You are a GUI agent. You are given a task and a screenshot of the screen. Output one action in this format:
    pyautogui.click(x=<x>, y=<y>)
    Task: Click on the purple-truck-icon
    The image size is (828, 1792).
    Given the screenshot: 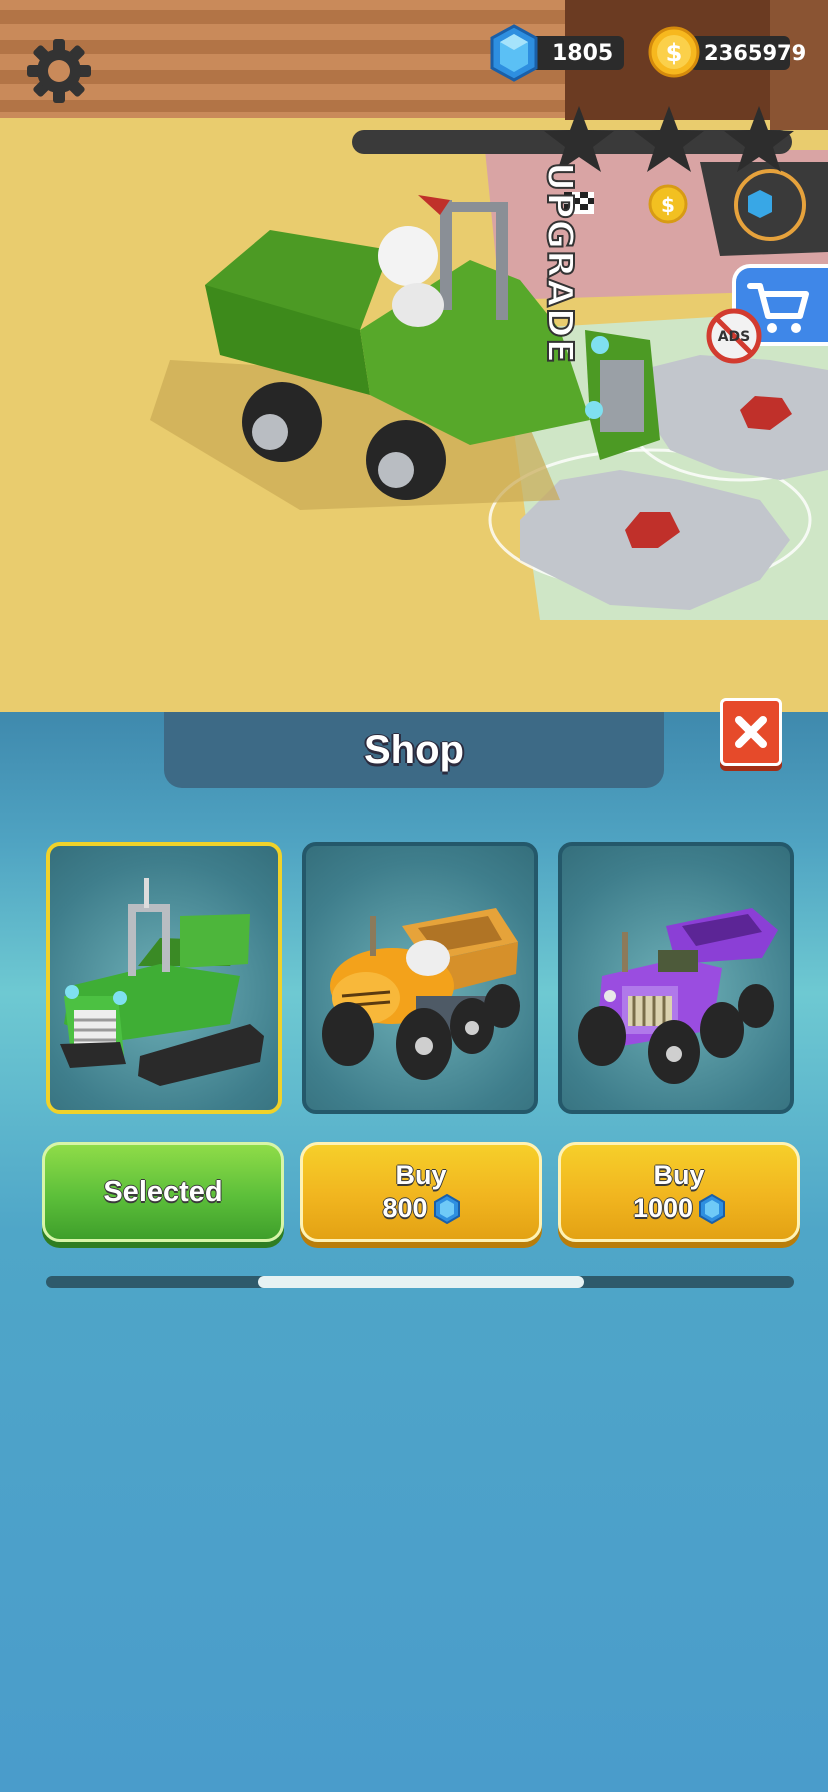 What is the action you would take?
    pyautogui.click(x=678, y=996)
    